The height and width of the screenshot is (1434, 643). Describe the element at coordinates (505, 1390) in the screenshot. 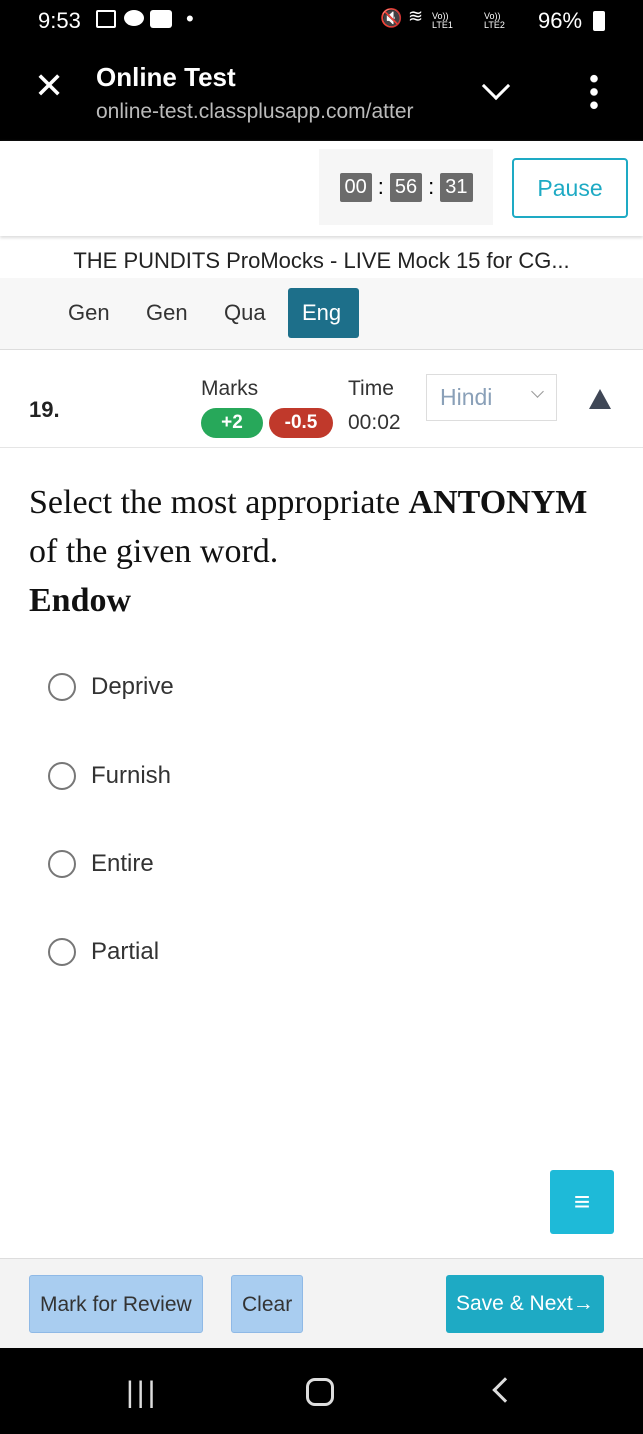

I see `back-icon` at that location.